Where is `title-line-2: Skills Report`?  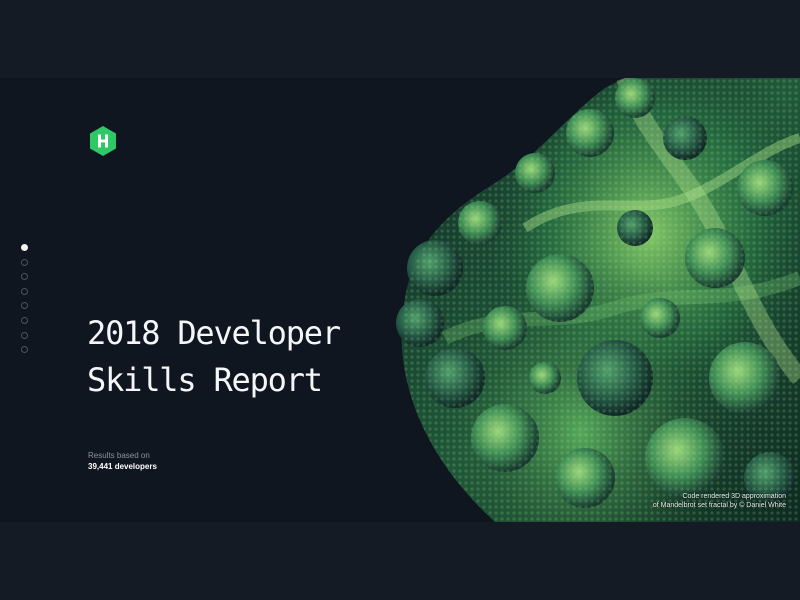
title-line-2: Skills Report is located at coordinates (205, 380).